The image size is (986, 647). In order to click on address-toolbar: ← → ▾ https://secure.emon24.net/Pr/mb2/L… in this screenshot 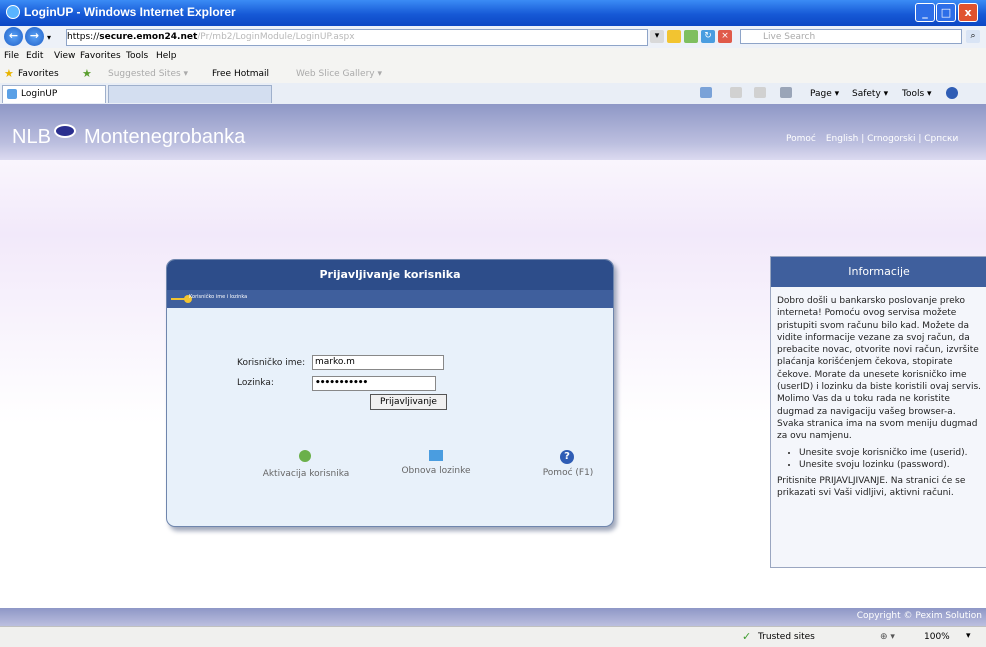, I will do `click(493, 37)`.